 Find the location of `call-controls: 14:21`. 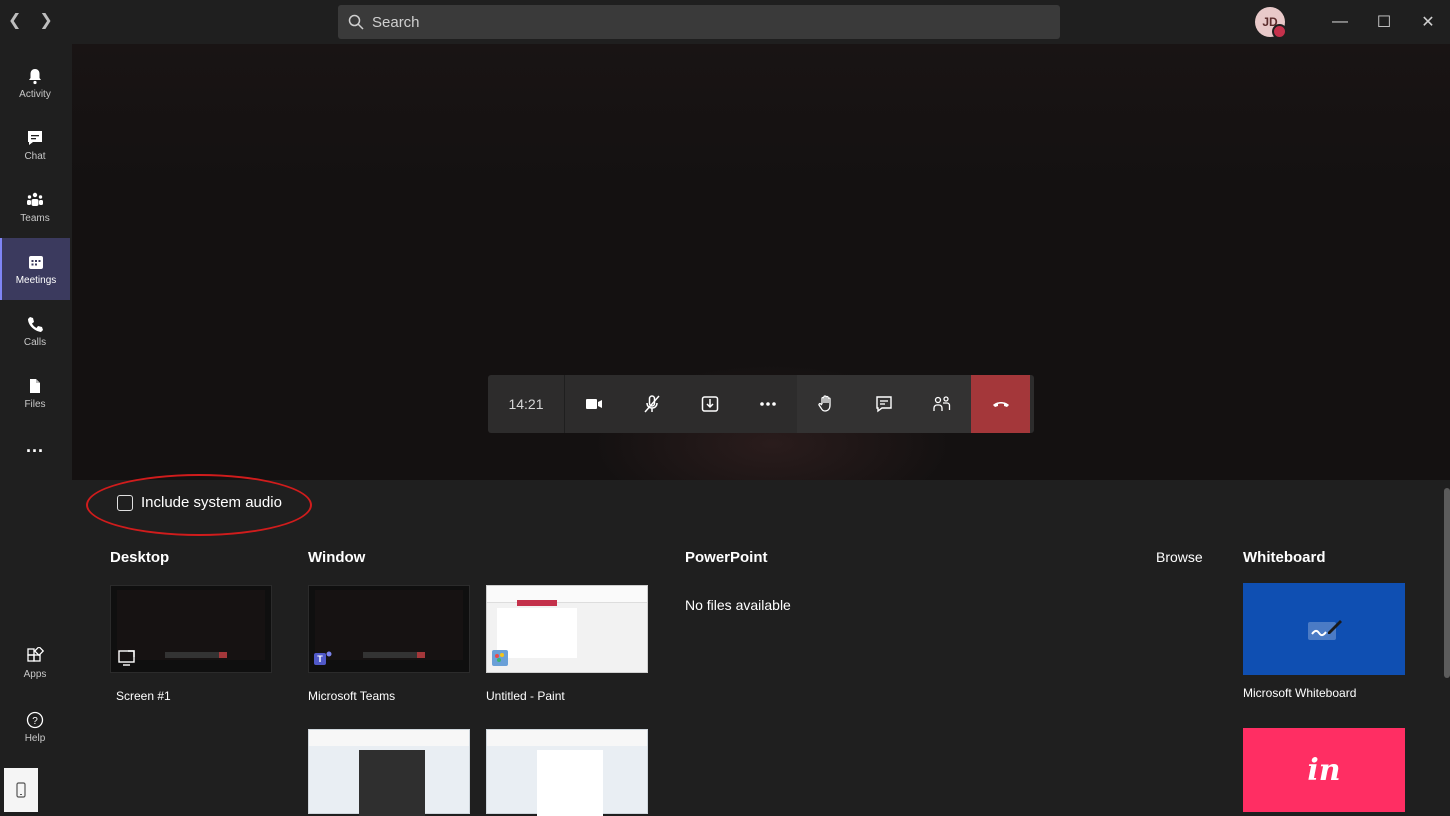

call-controls: 14:21 is located at coordinates (761, 404).